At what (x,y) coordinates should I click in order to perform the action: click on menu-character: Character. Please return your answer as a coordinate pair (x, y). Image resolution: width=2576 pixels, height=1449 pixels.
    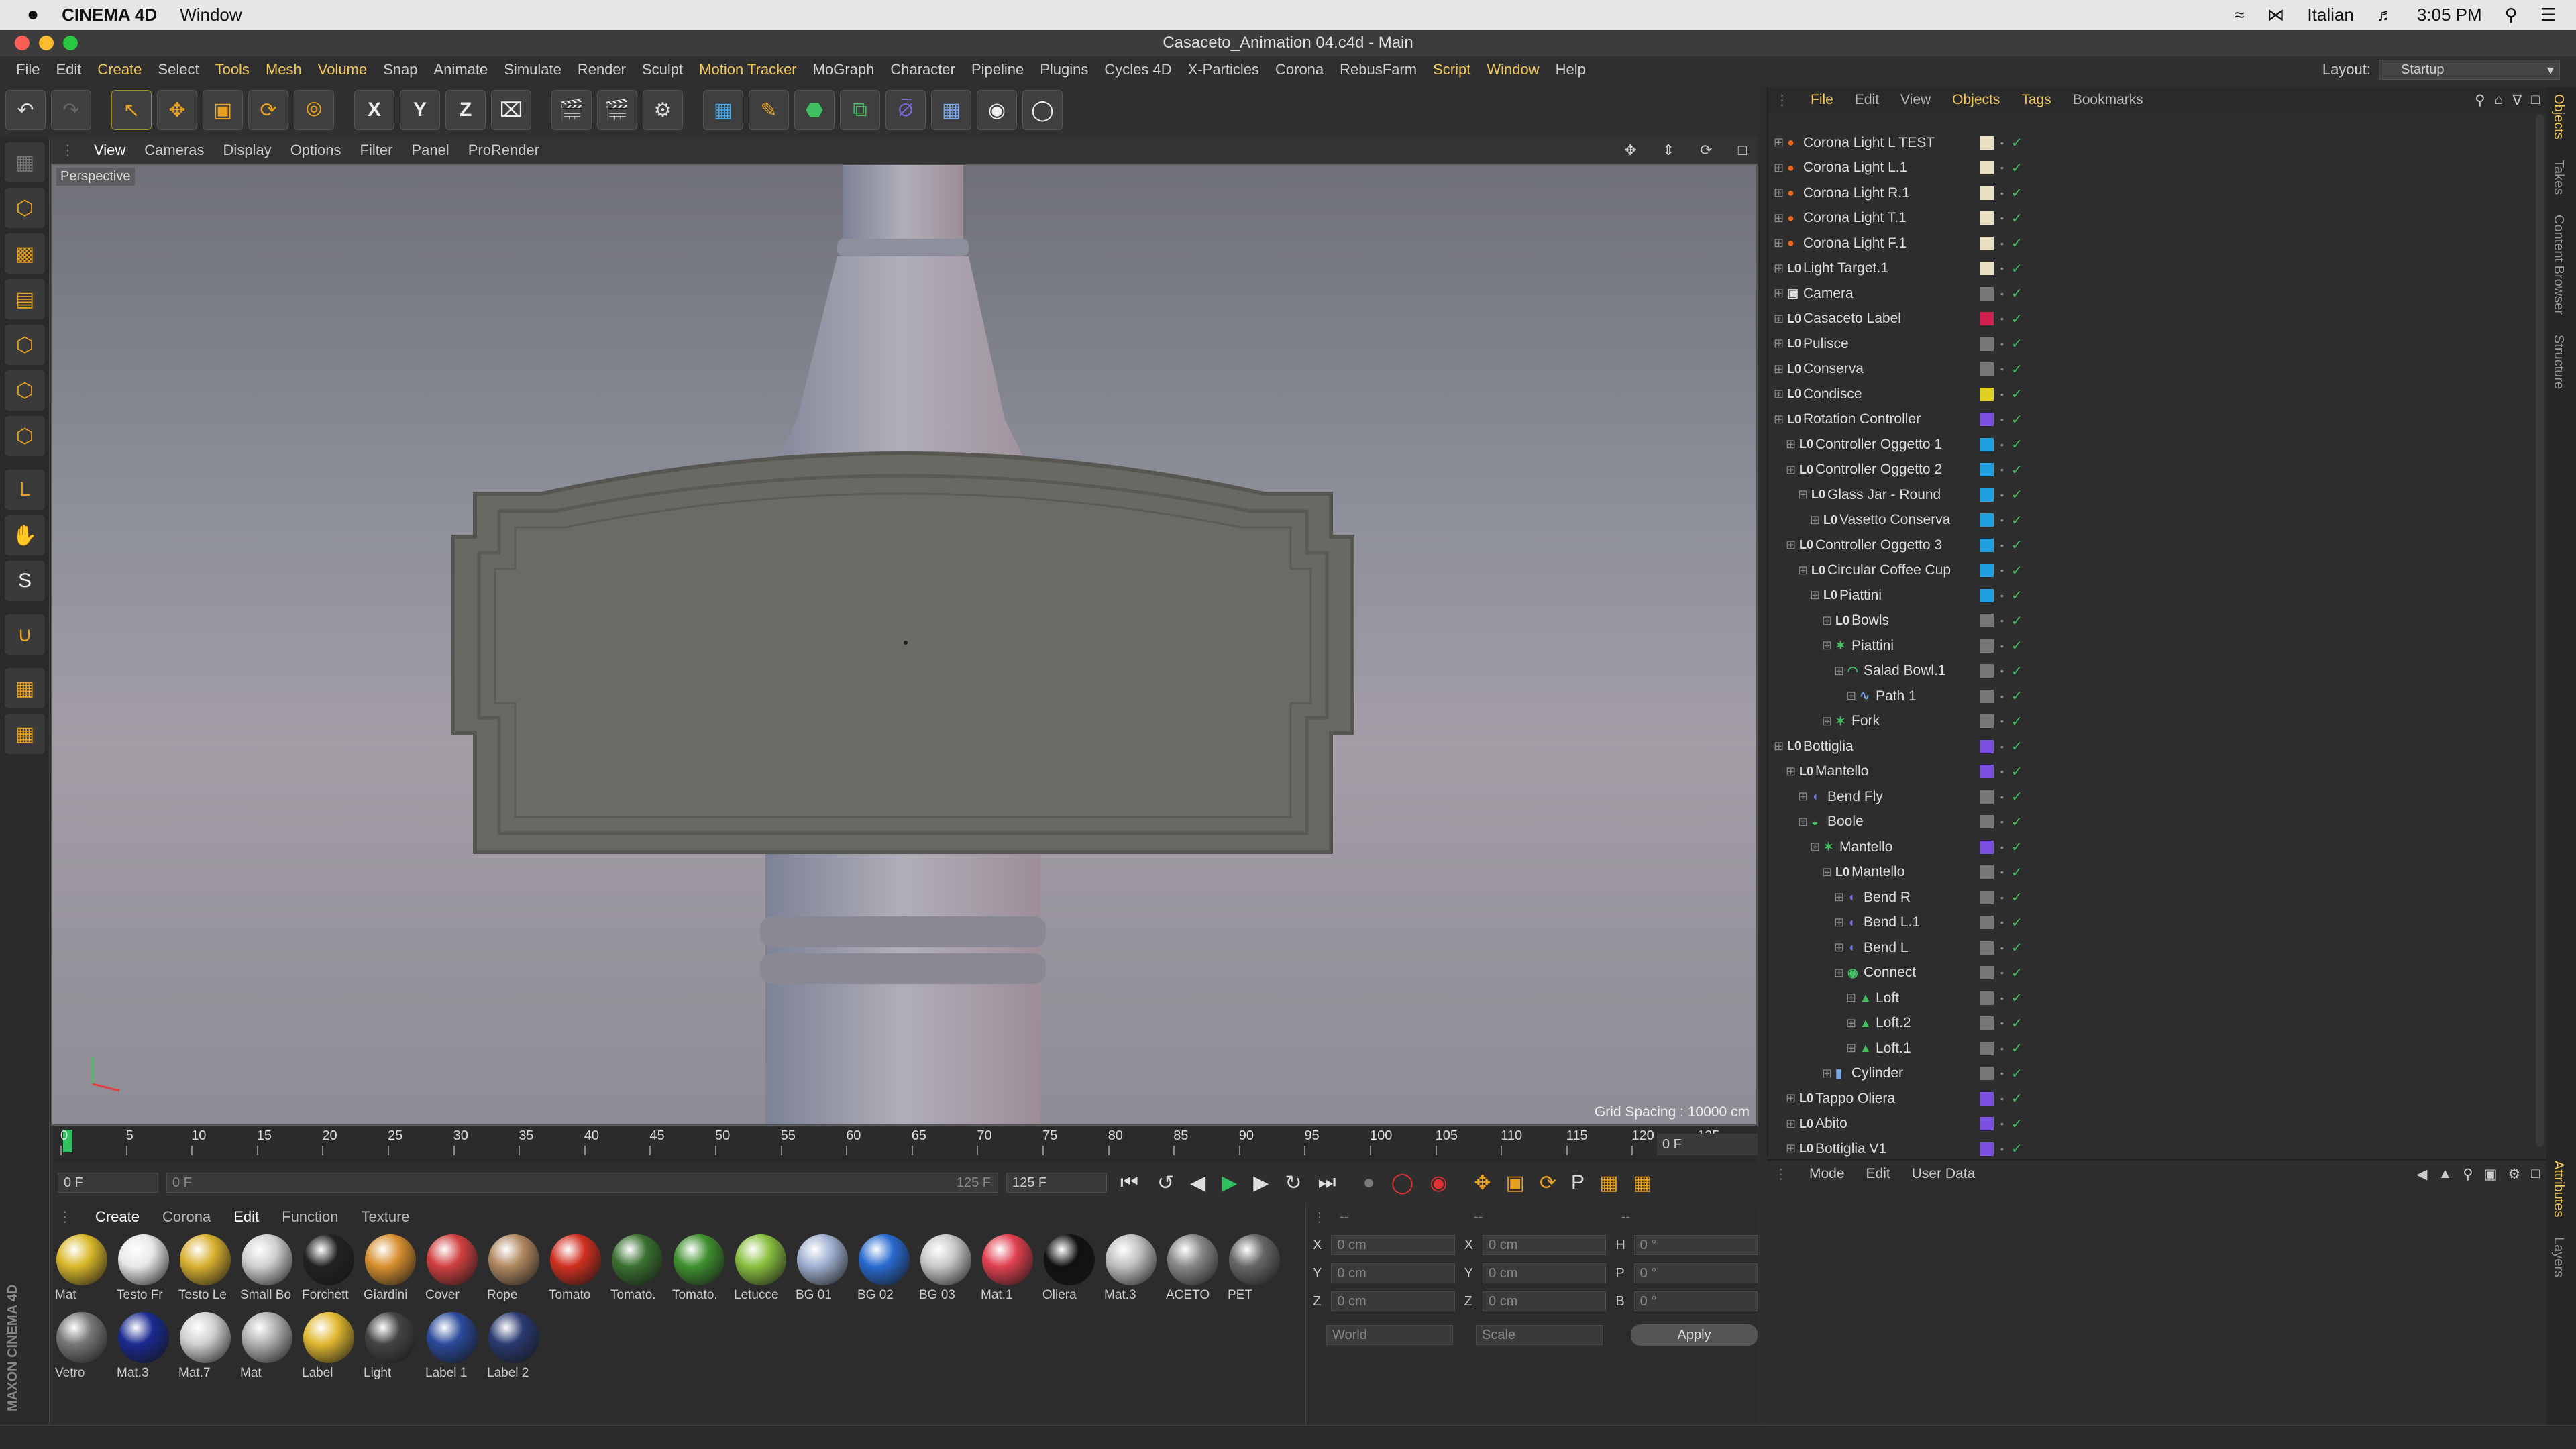
    Looking at the image, I should click on (922, 69).